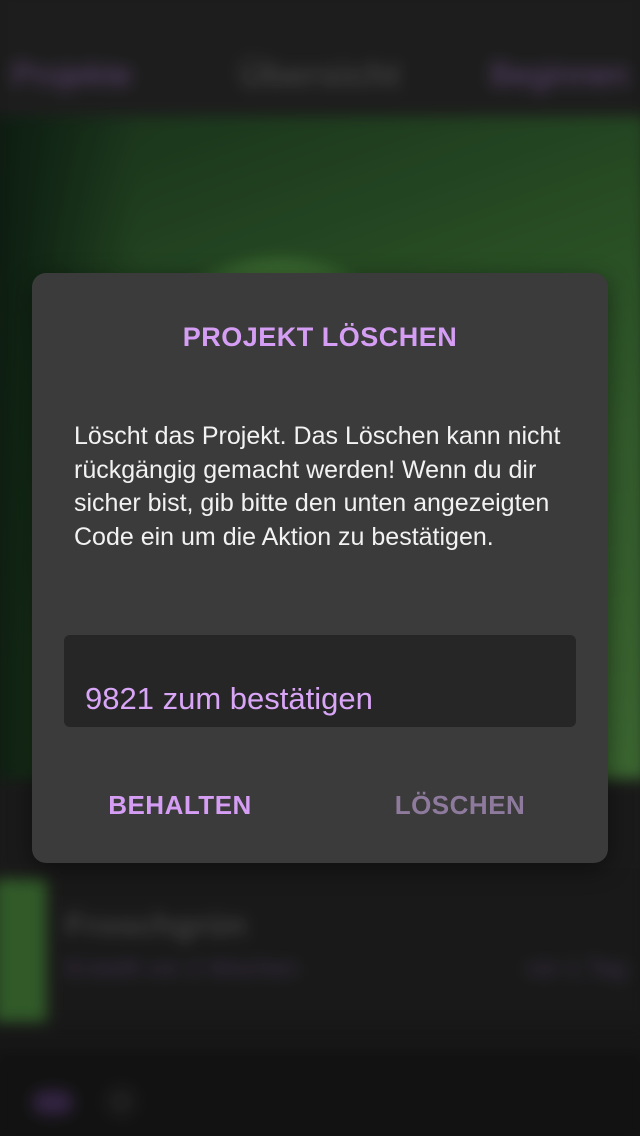 The height and width of the screenshot is (1136, 640). I want to click on delete-button: LÖSCHEN, so click(460, 805).